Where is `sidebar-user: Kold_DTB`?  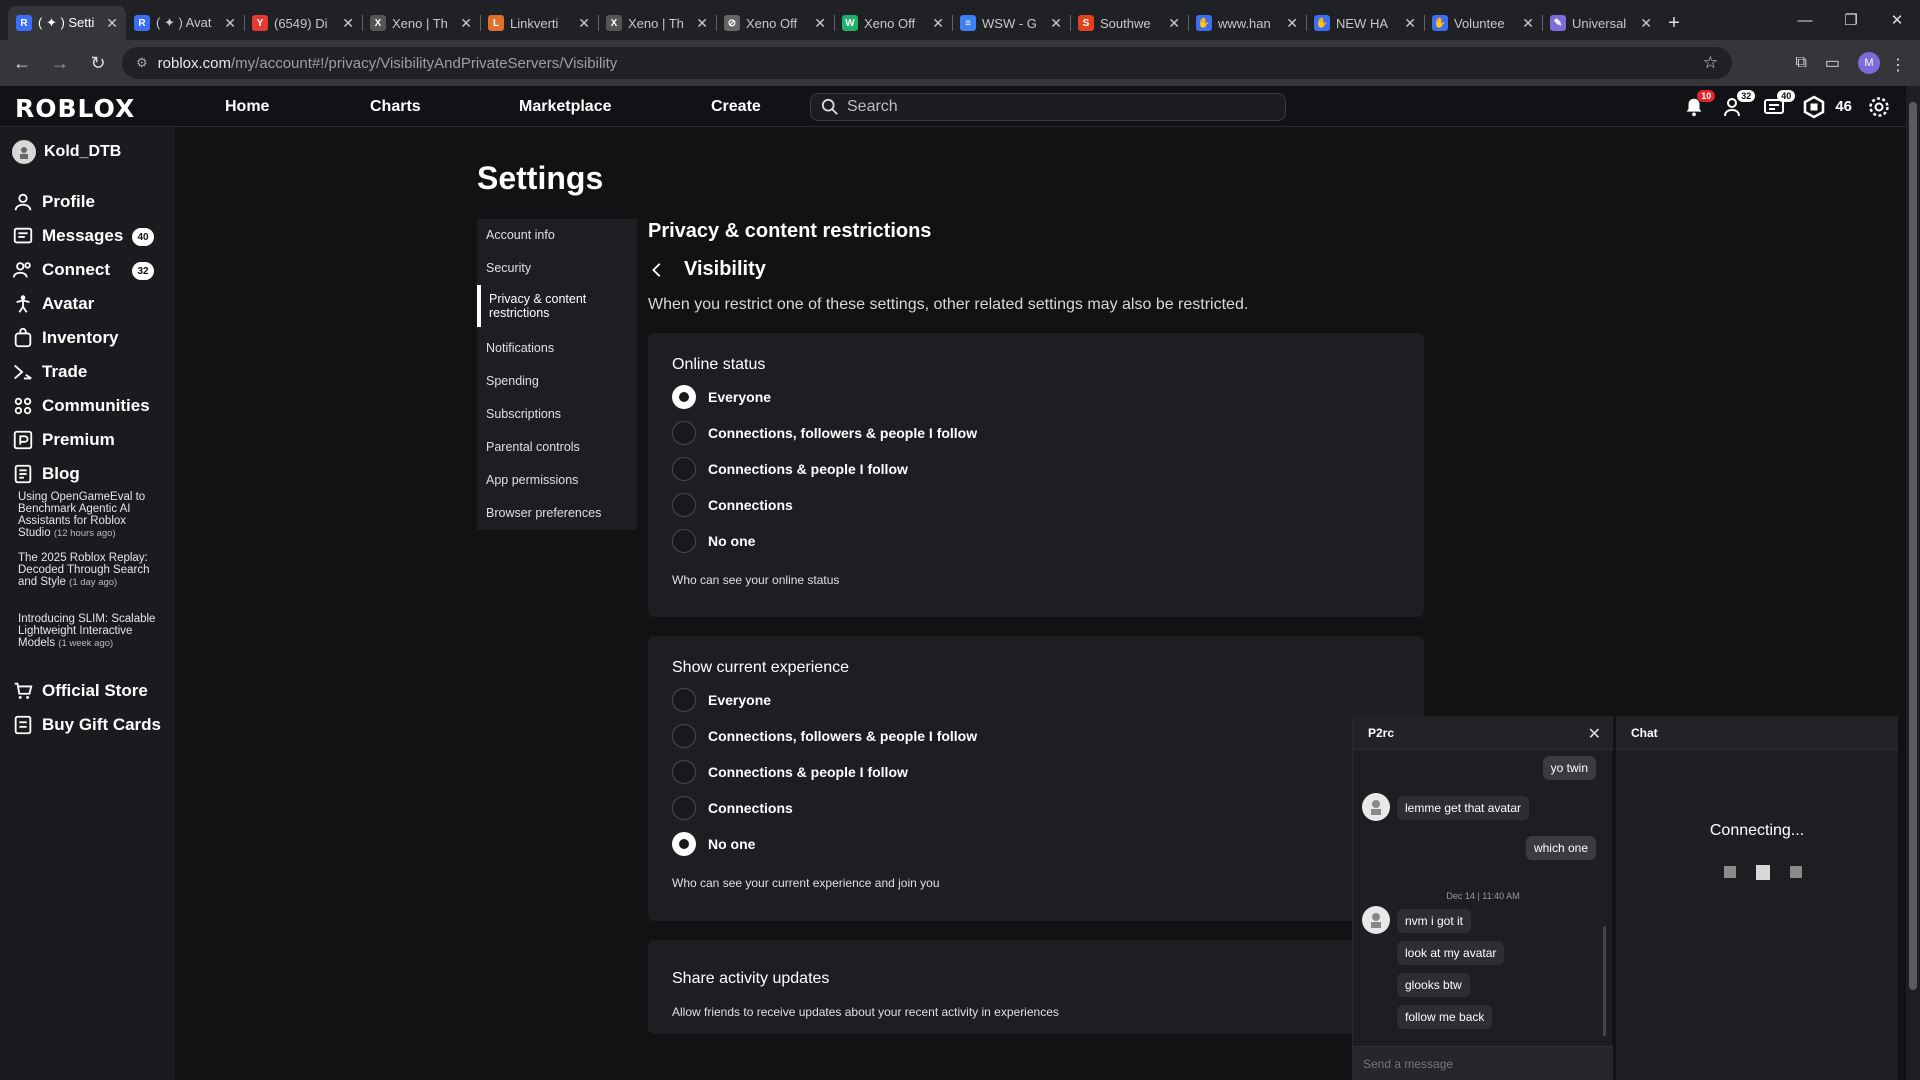 sidebar-user: Kold_DTB is located at coordinates (66, 152).